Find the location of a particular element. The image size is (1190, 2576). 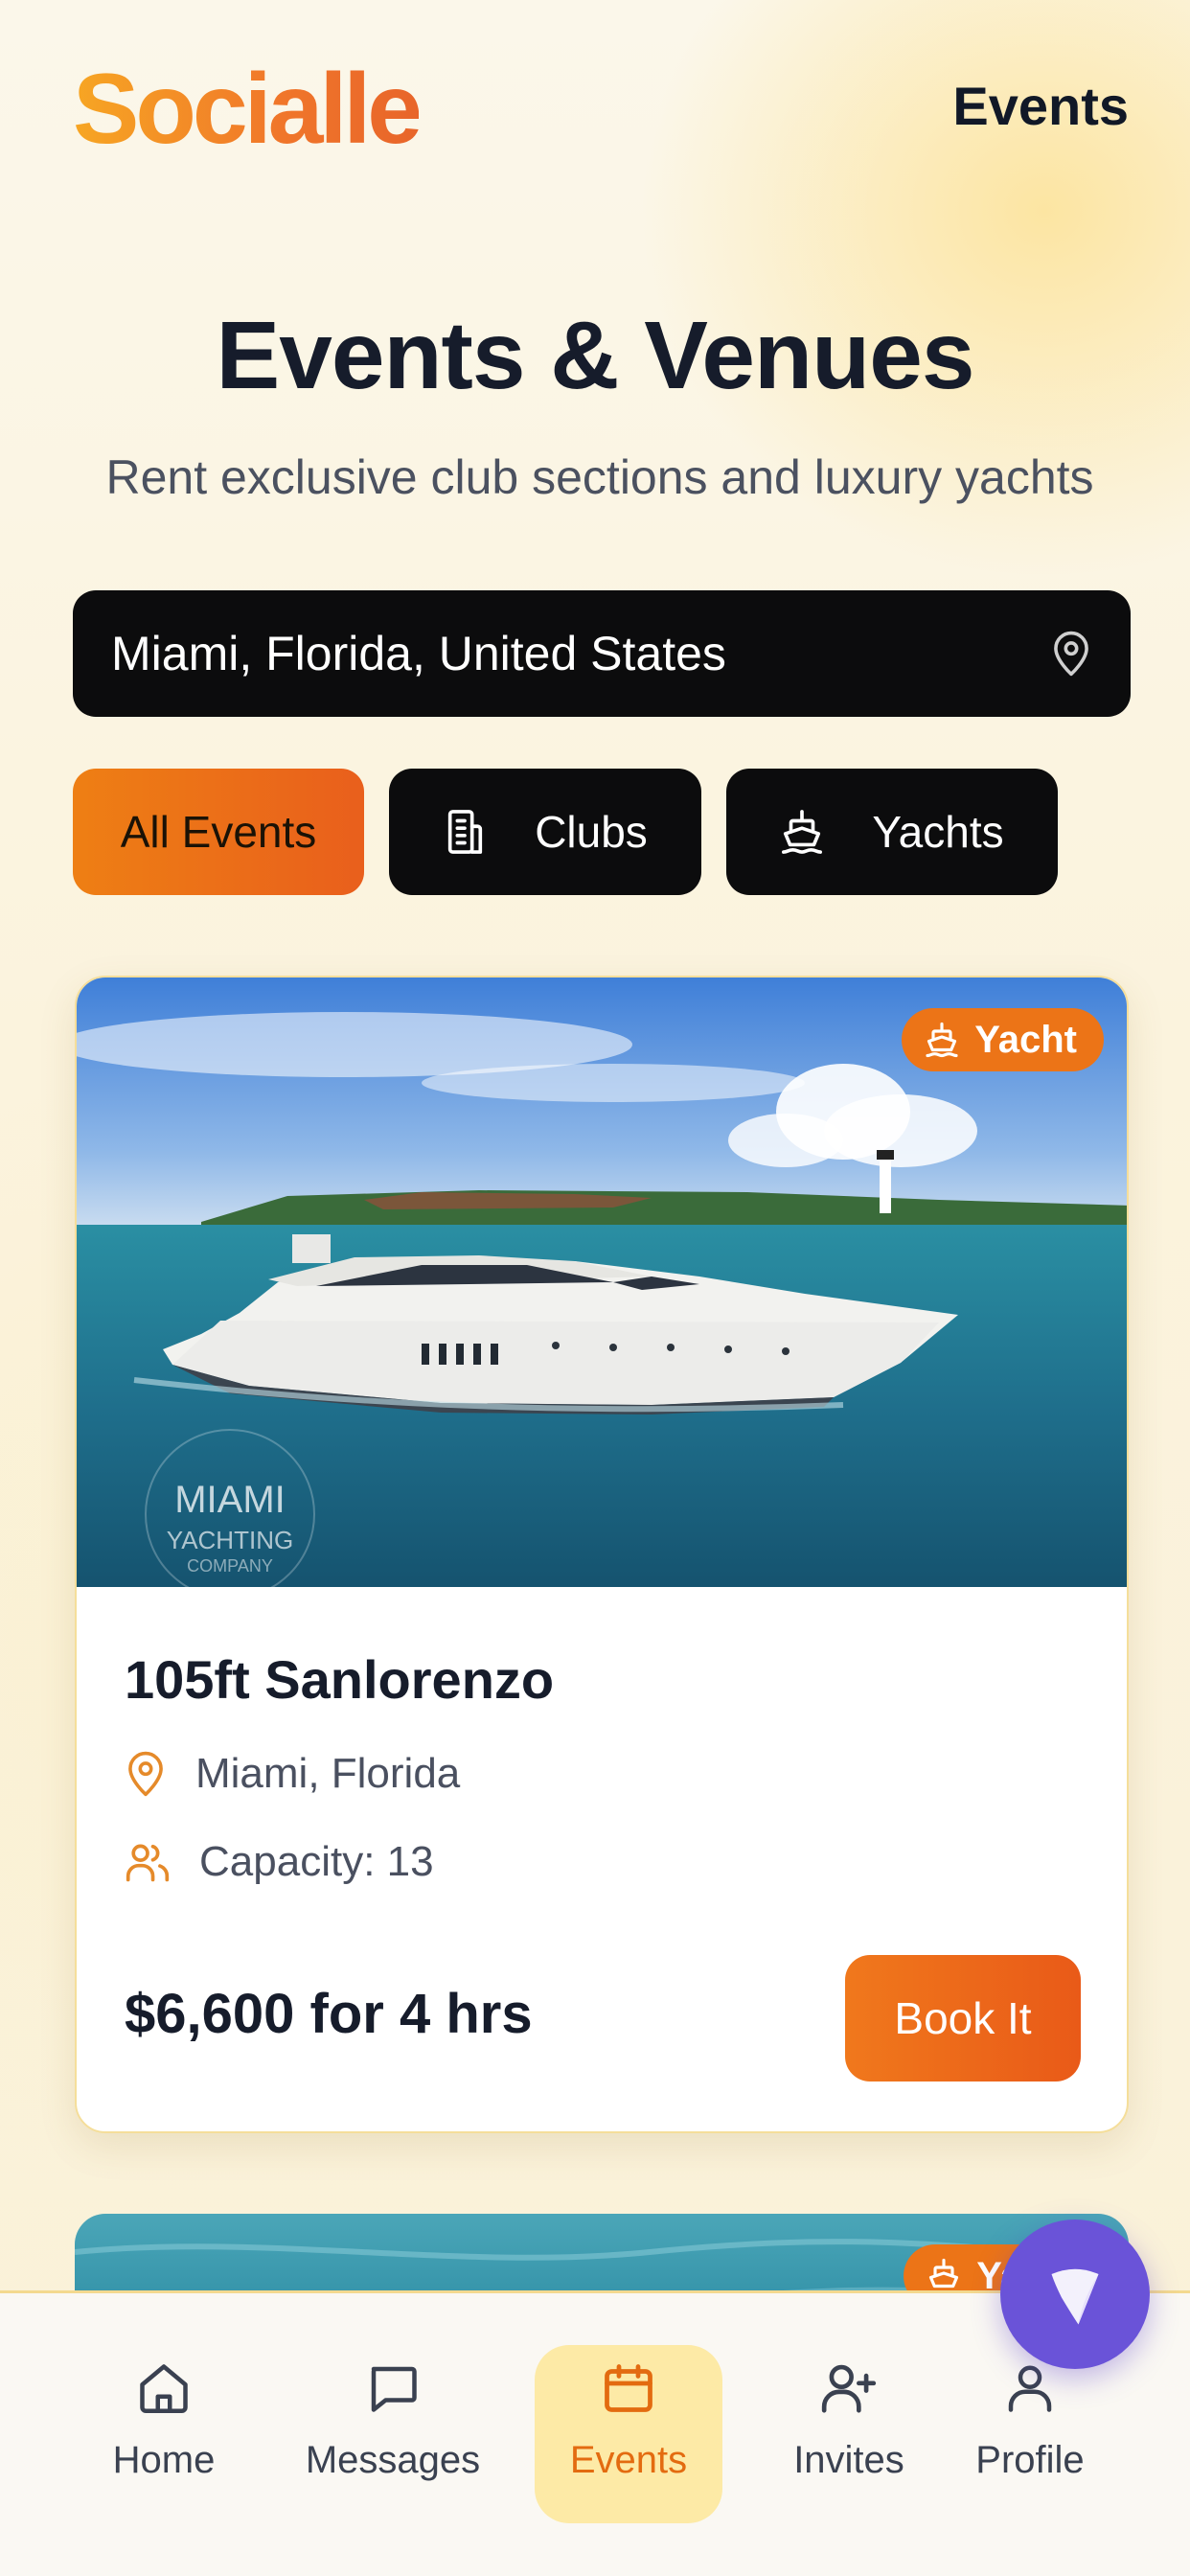

listing-price: $6,600 for 4 hrs is located at coordinates (329, 2014).